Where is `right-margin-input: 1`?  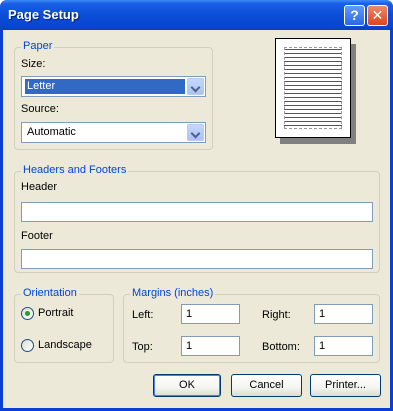
right-margin-input: 1 is located at coordinates (343, 314).